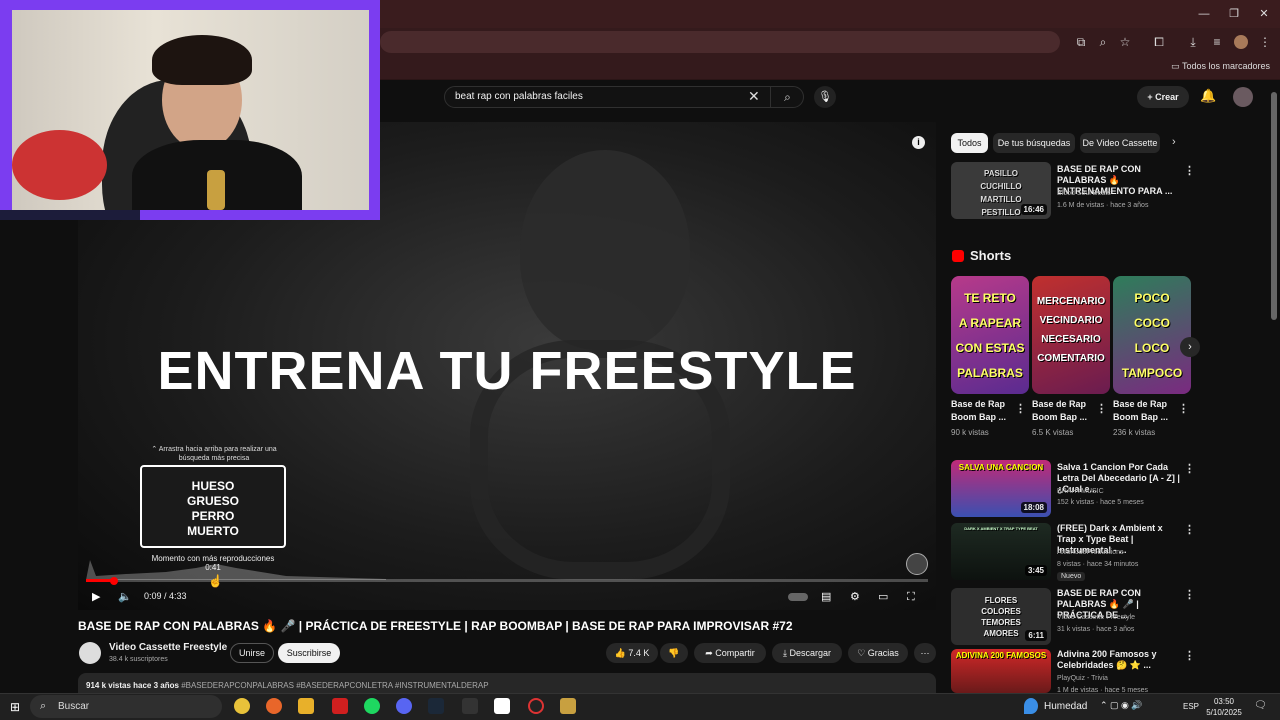 Image resolution: width=1280 pixels, height=720 pixels. Describe the element at coordinates (1274, 206) in the screenshot. I see `page-scrollbar` at that location.